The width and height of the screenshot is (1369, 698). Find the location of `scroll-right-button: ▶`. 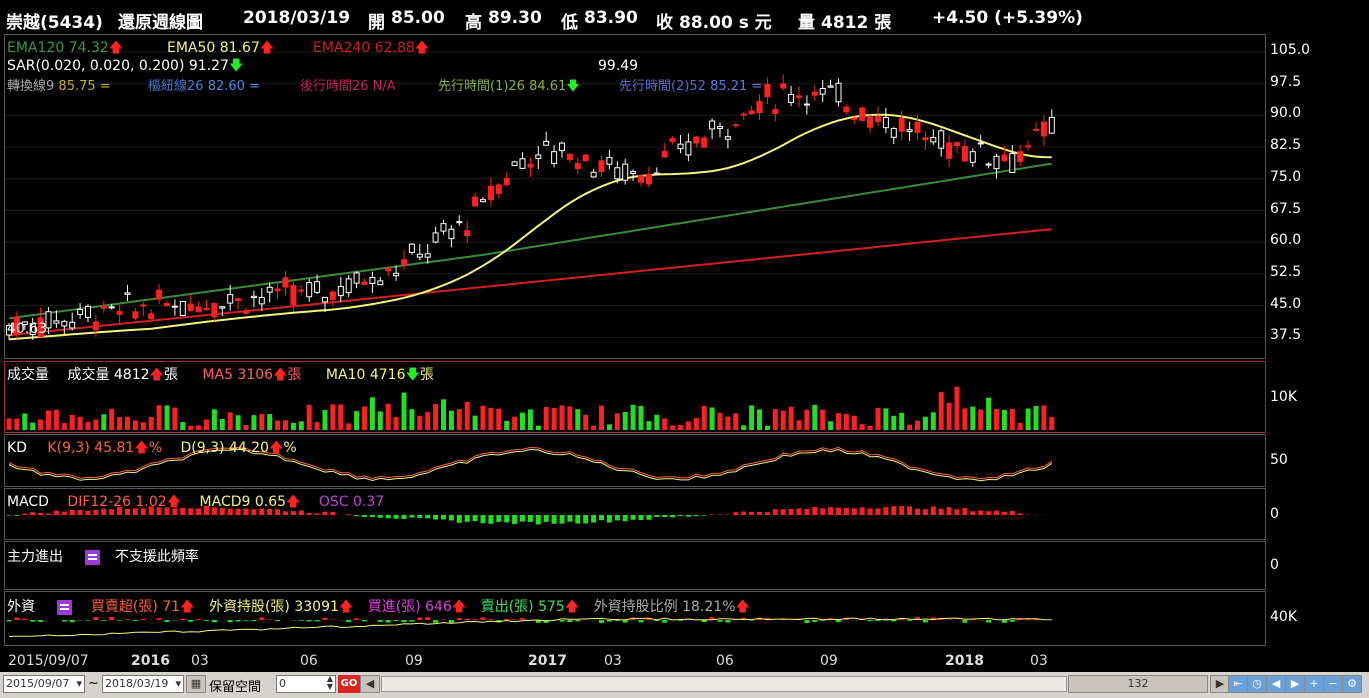

scroll-right-button: ▶ is located at coordinates (1220, 684).